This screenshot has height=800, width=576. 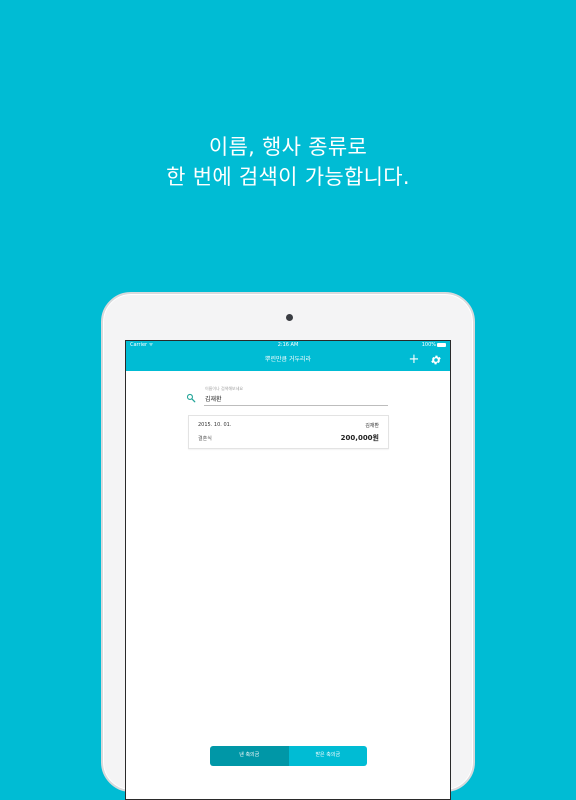 I want to click on card-date: 2015. 10. 01., so click(x=215, y=425).